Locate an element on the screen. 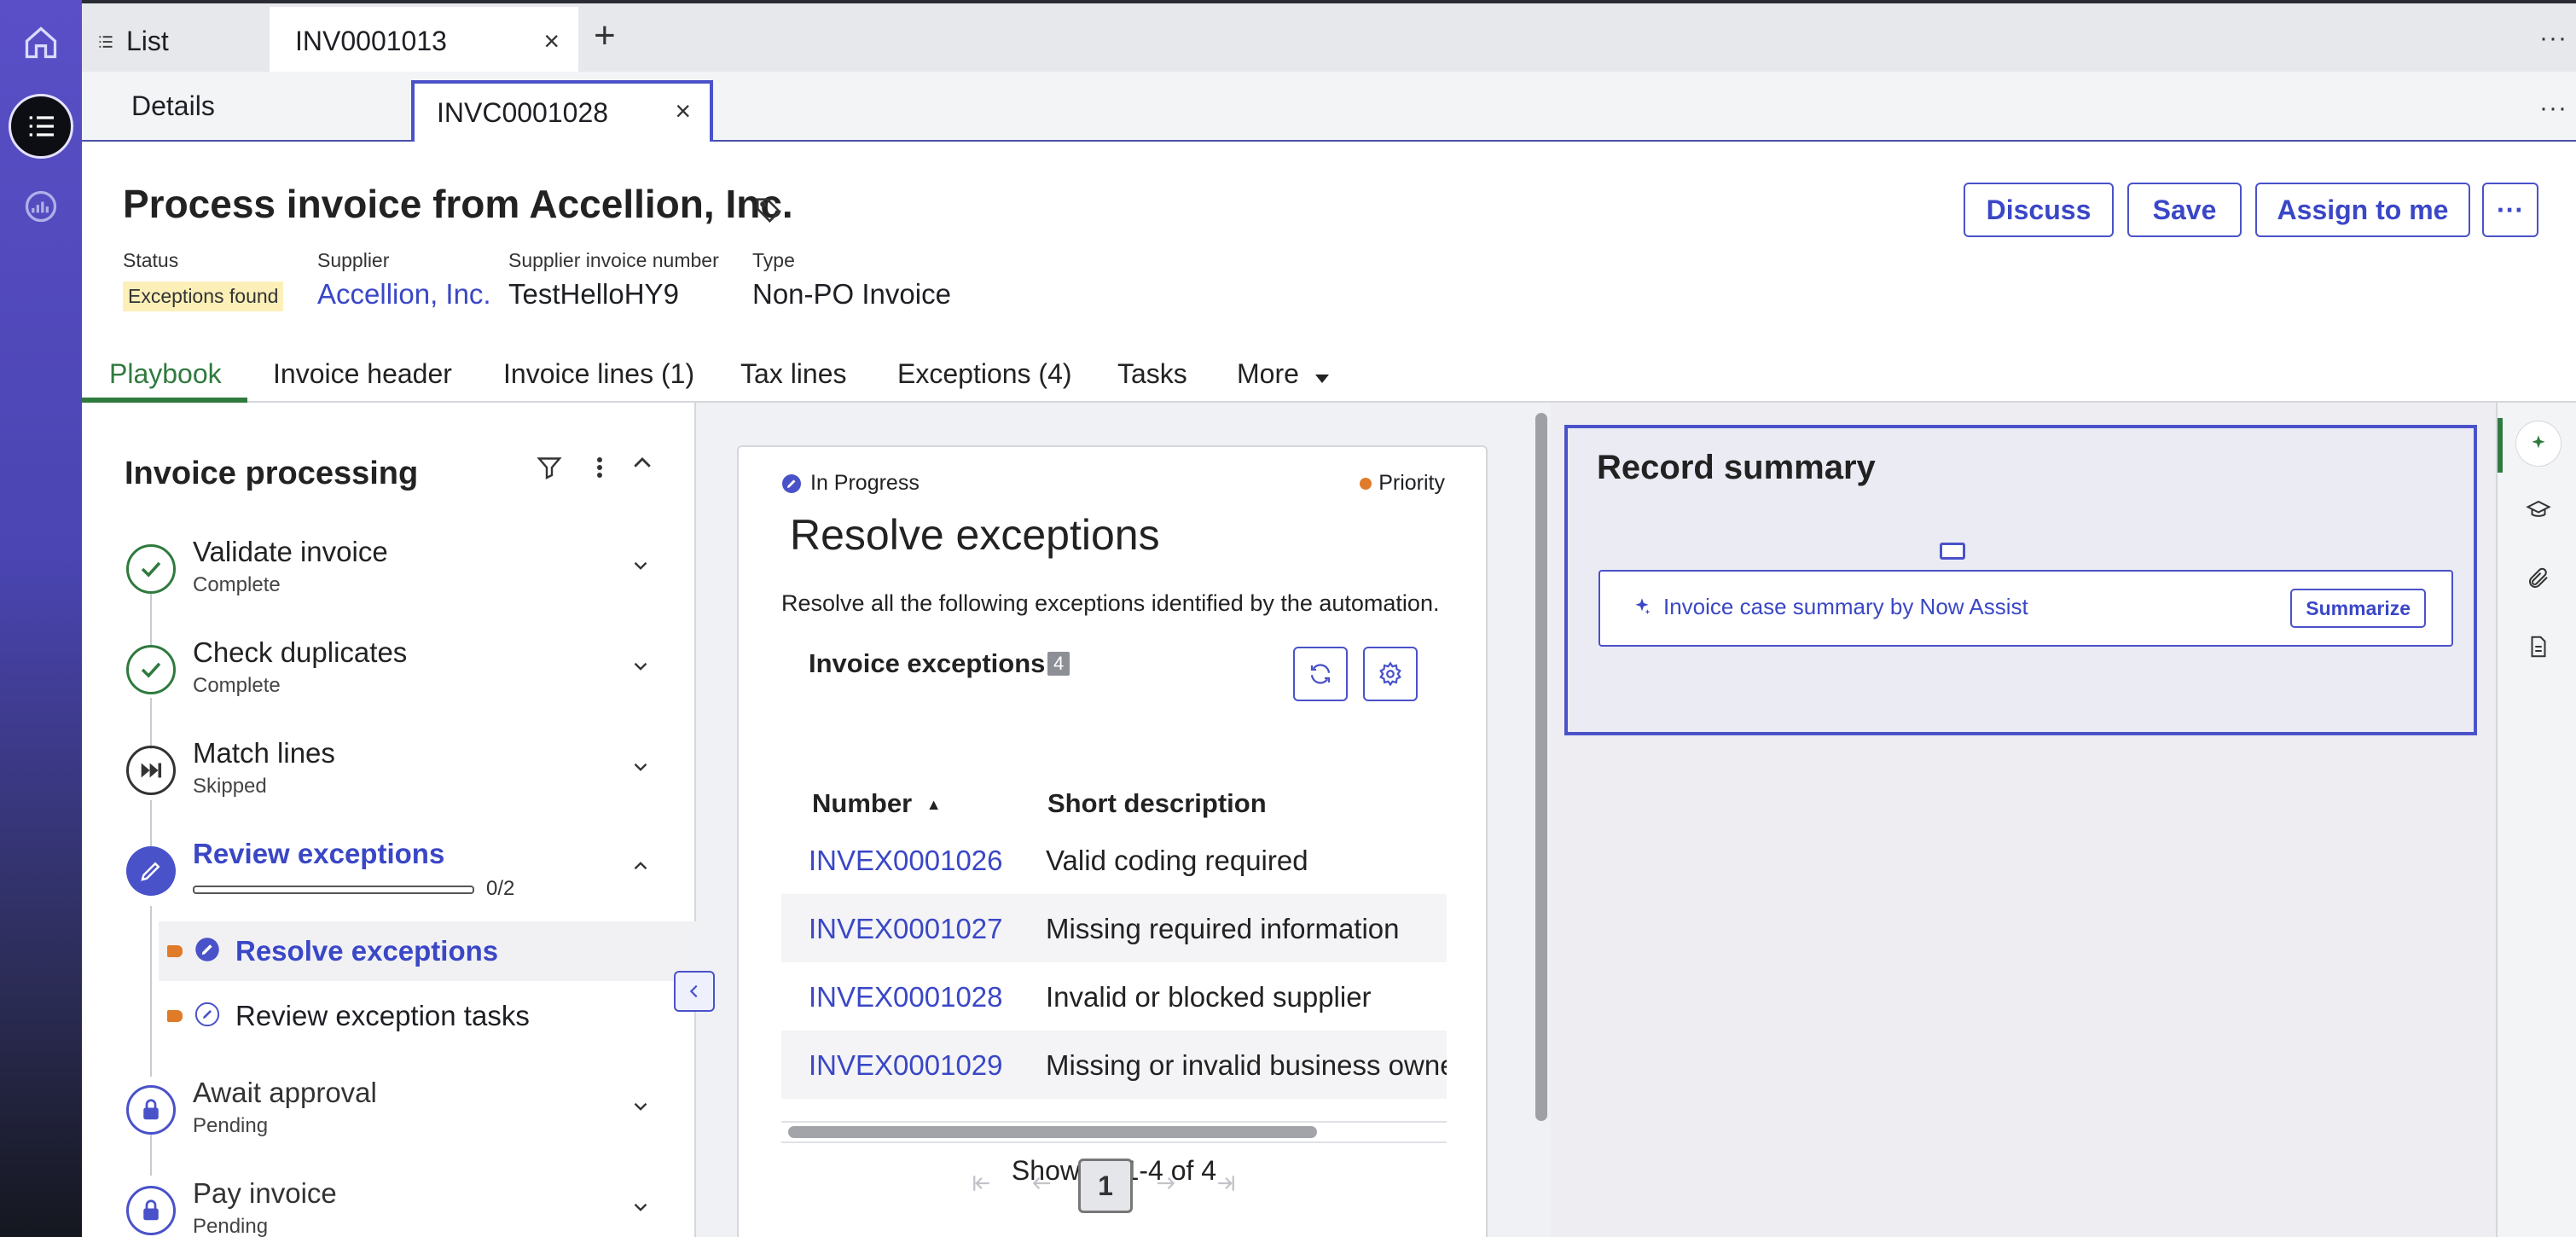  activity-title: Resolve exceptions is located at coordinates (975, 535).